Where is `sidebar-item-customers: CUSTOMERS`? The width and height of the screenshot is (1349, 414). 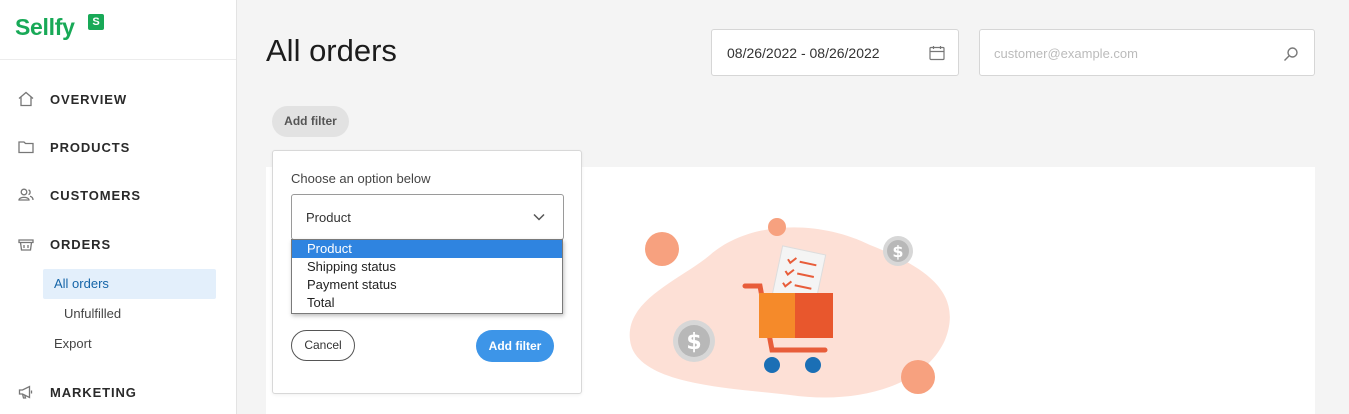
sidebar-item-customers: CUSTOMERS is located at coordinates (118, 195).